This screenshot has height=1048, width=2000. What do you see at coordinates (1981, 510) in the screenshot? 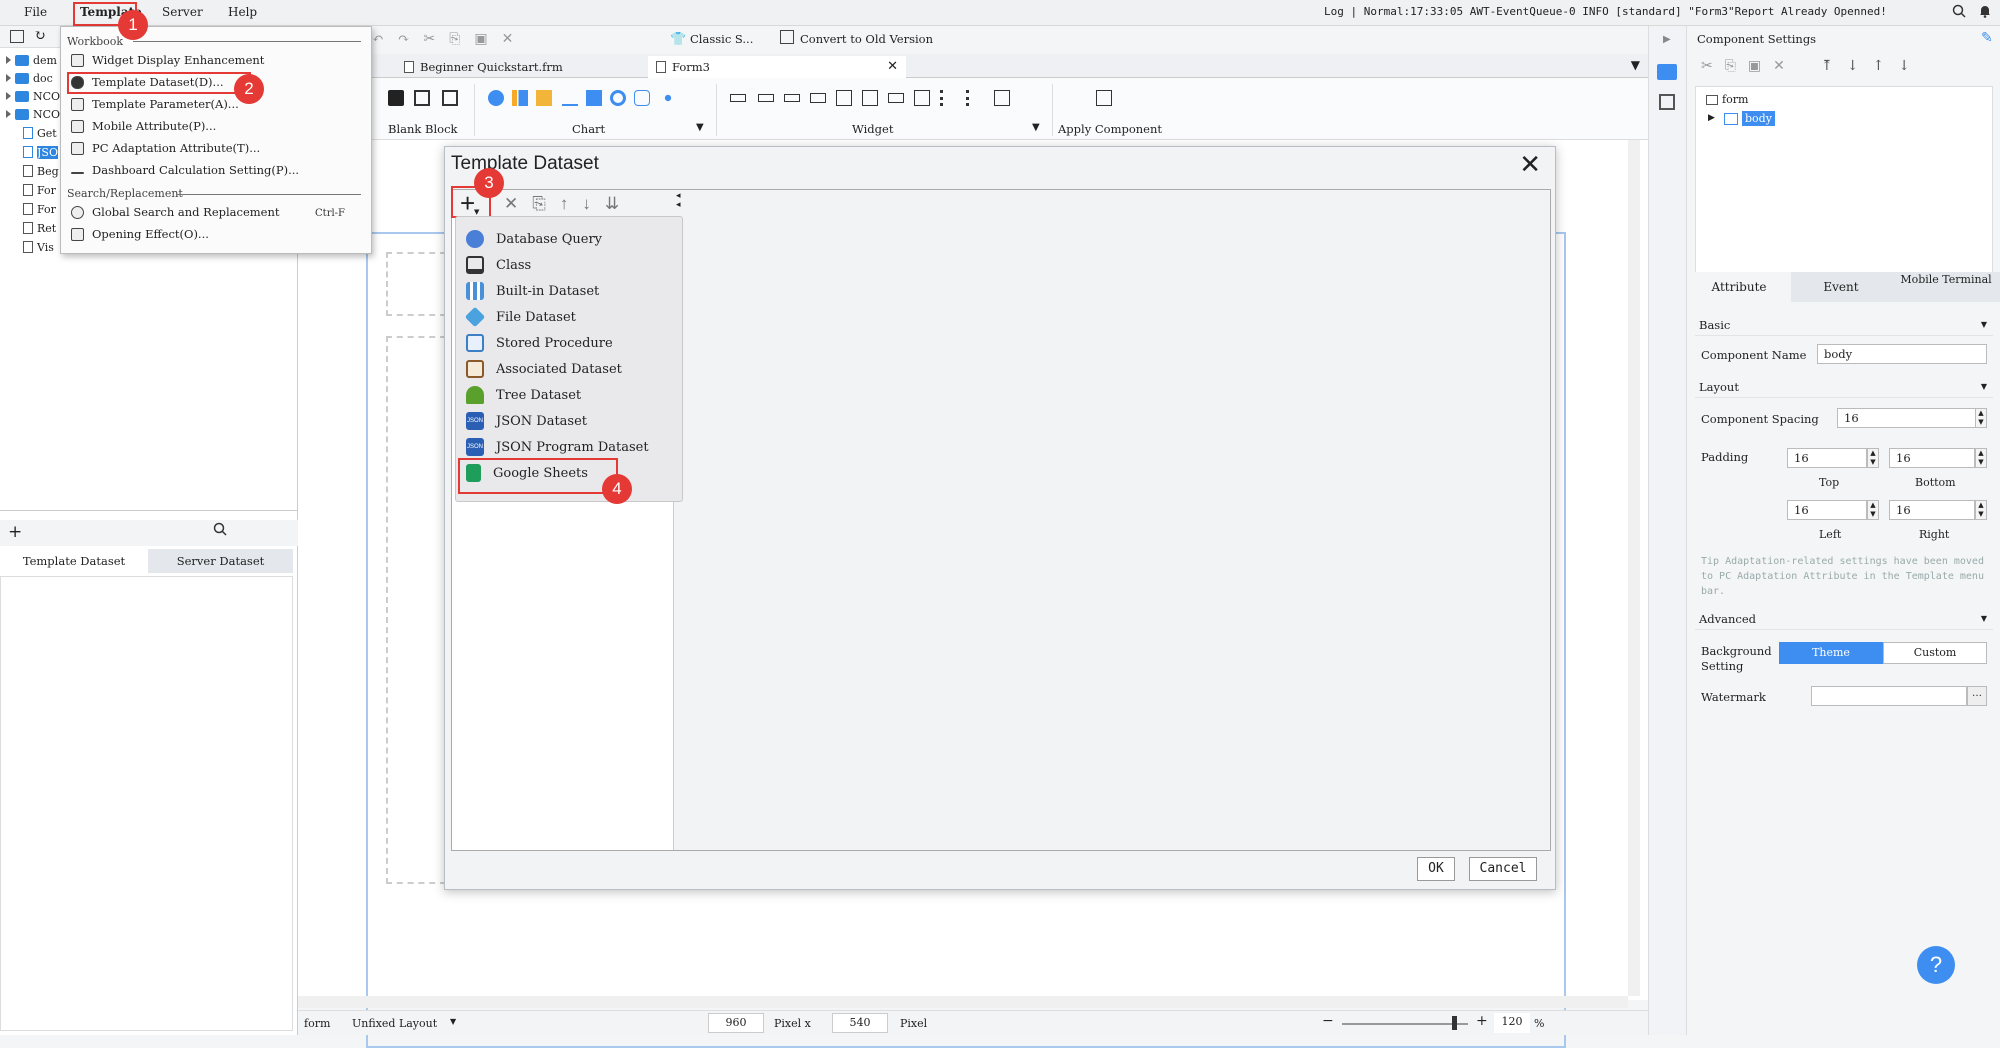
I see `padding-right-stepper: ▲ ▼` at bounding box center [1981, 510].